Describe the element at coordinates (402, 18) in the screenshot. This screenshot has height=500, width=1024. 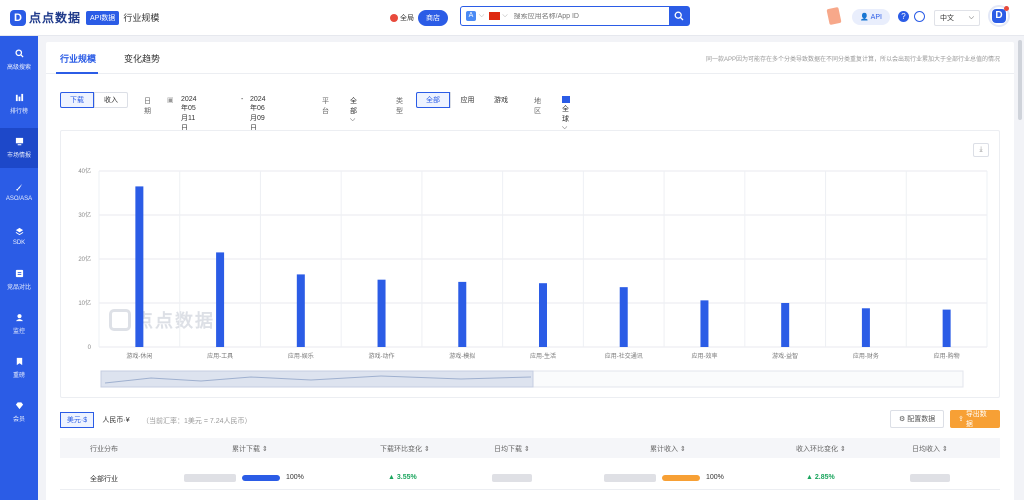
I see `scope-all-option: 全局` at that location.